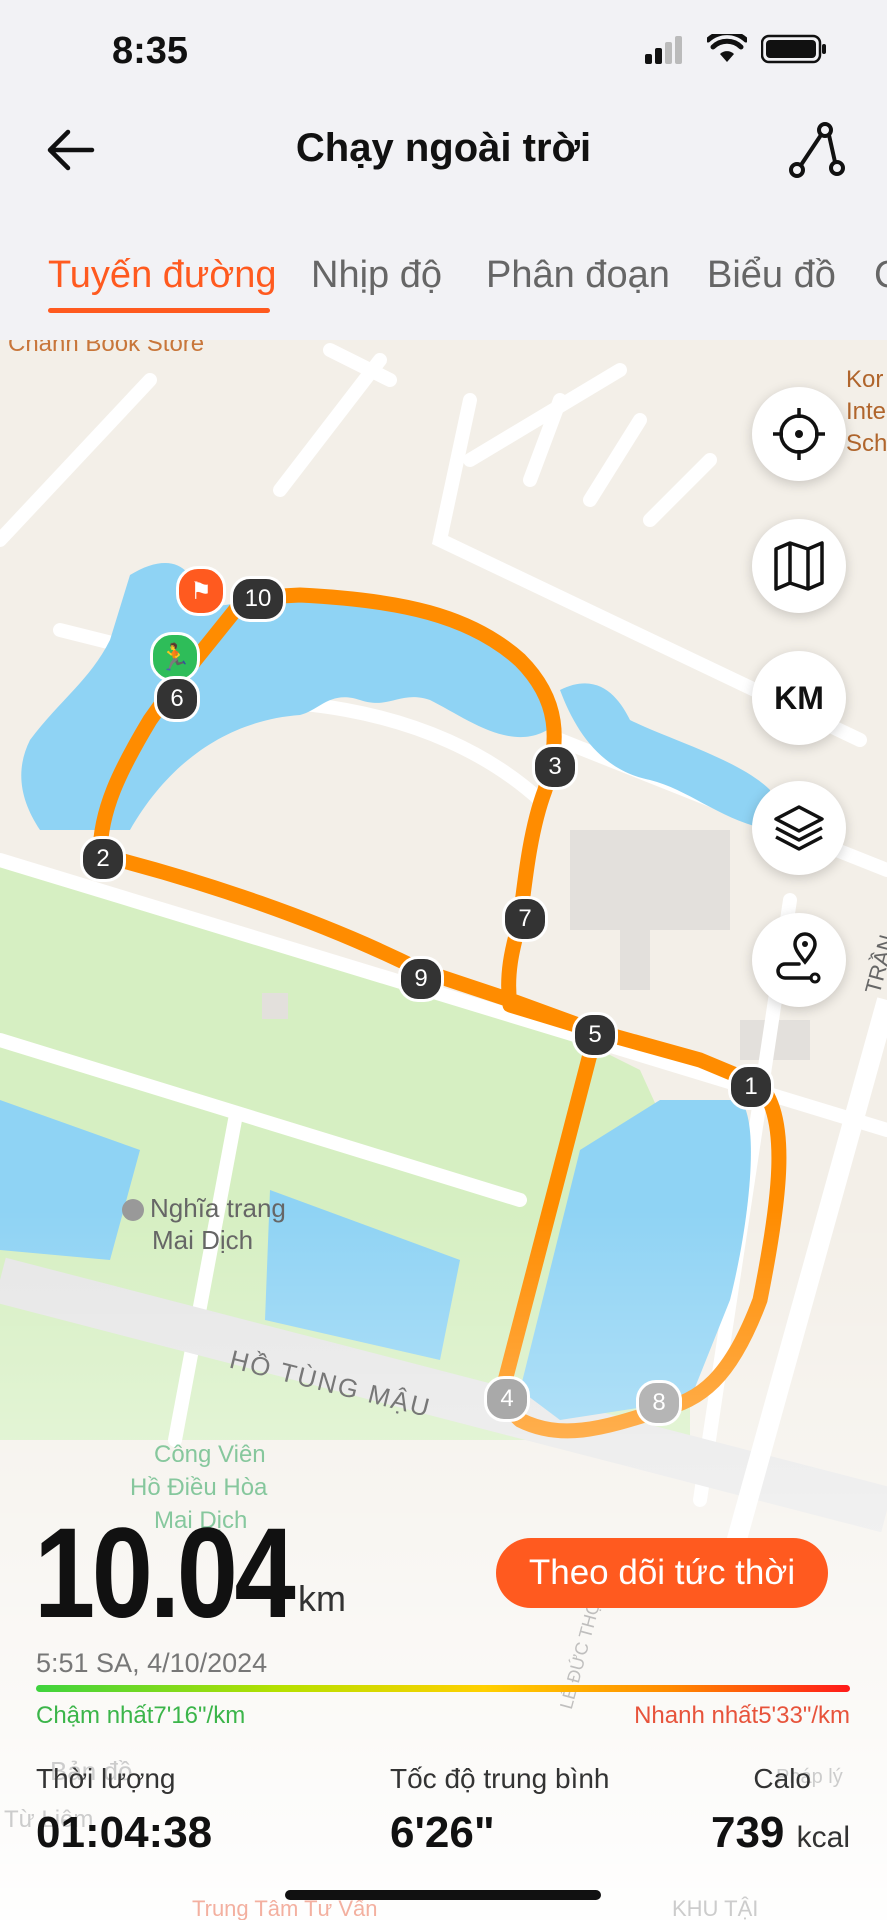  What do you see at coordinates (662, 1573) in the screenshot?
I see `live-tracking-button: Theo dõi tức thời` at bounding box center [662, 1573].